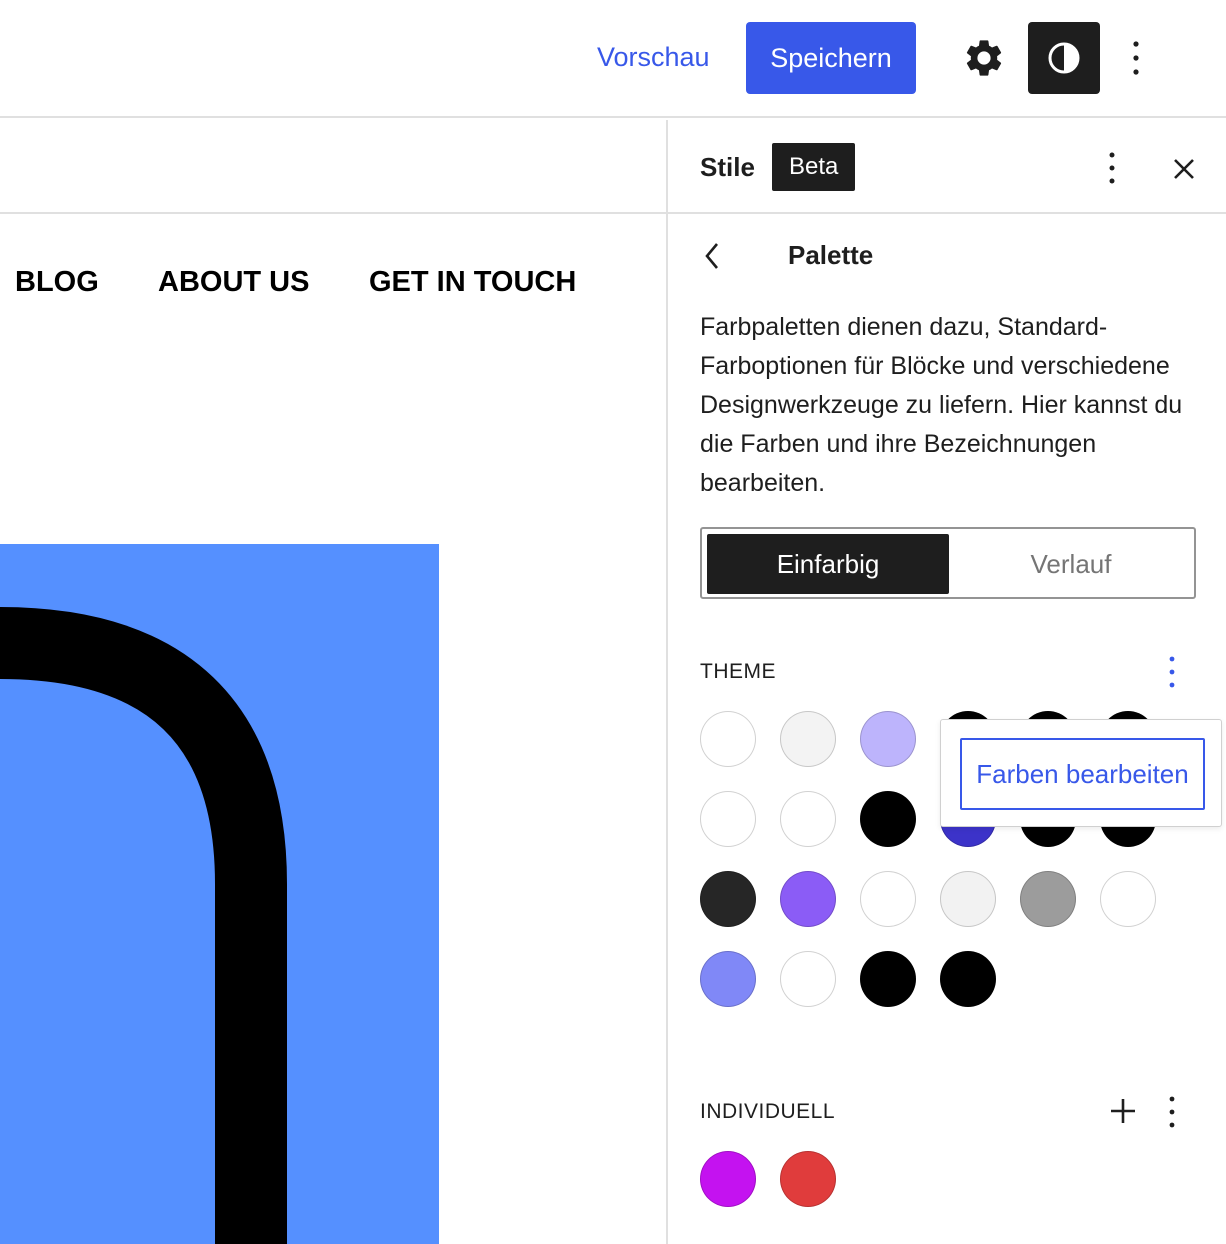  I want to click on segment-gradient: Verlauf, so click(1071, 564).